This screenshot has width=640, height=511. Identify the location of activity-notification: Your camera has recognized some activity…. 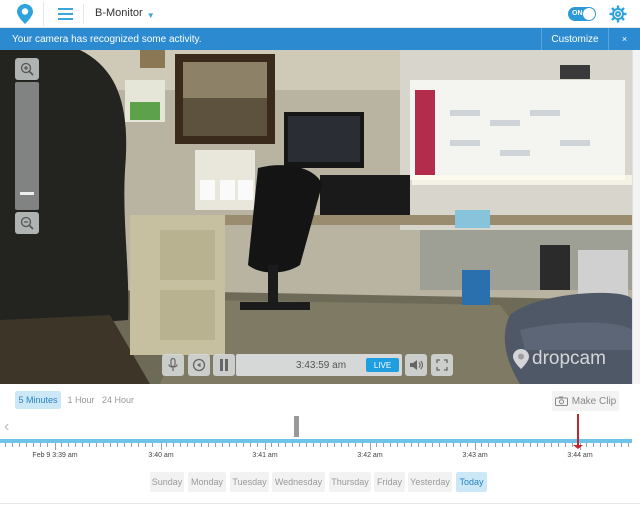
(320, 39).